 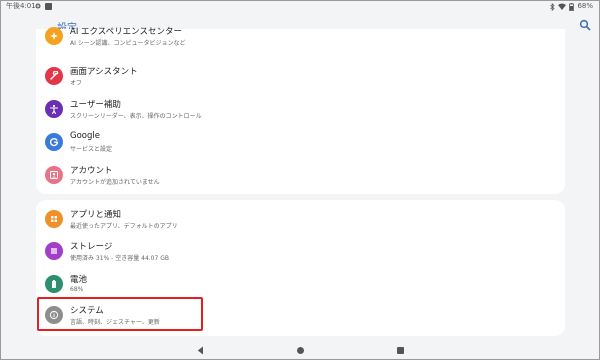 What do you see at coordinates (120, 314) in the screenshot?
I see `highlight-box` at bounding box center [120, 314].